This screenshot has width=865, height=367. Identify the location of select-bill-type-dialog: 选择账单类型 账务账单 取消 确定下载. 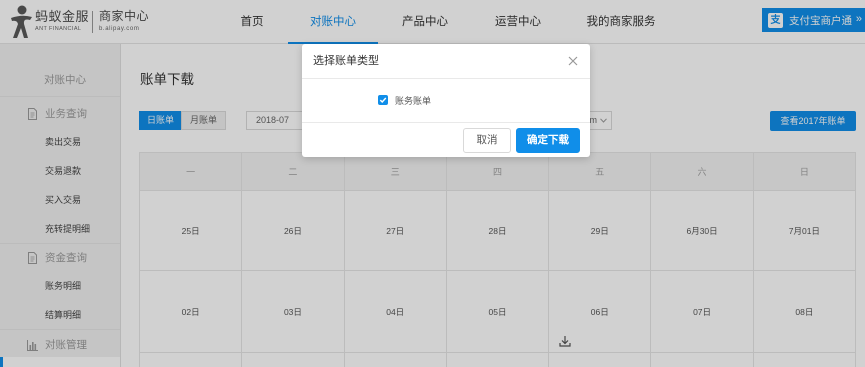
(446, 100).